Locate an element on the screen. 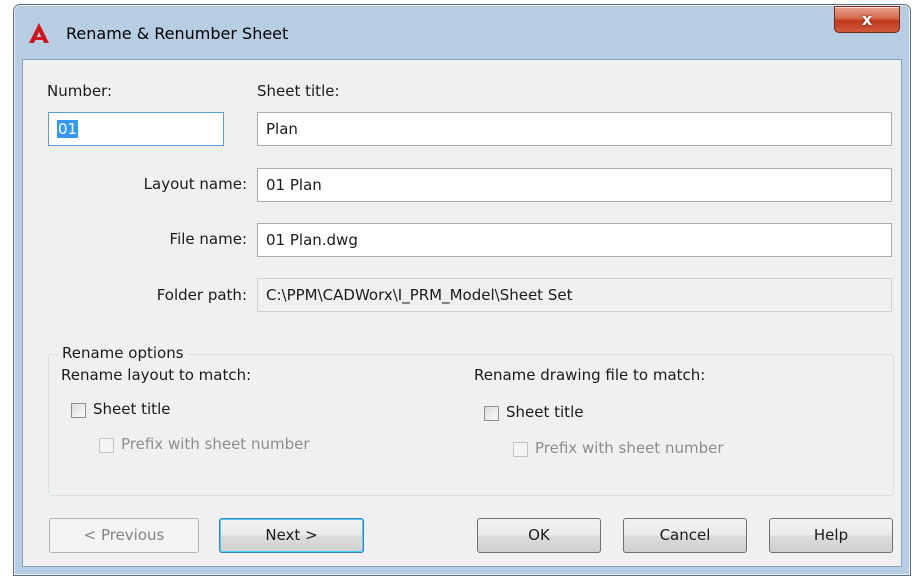 This screenshot has width=924, height=580. layout-name-input: 01 Plan is located at coordinates (574, 185).